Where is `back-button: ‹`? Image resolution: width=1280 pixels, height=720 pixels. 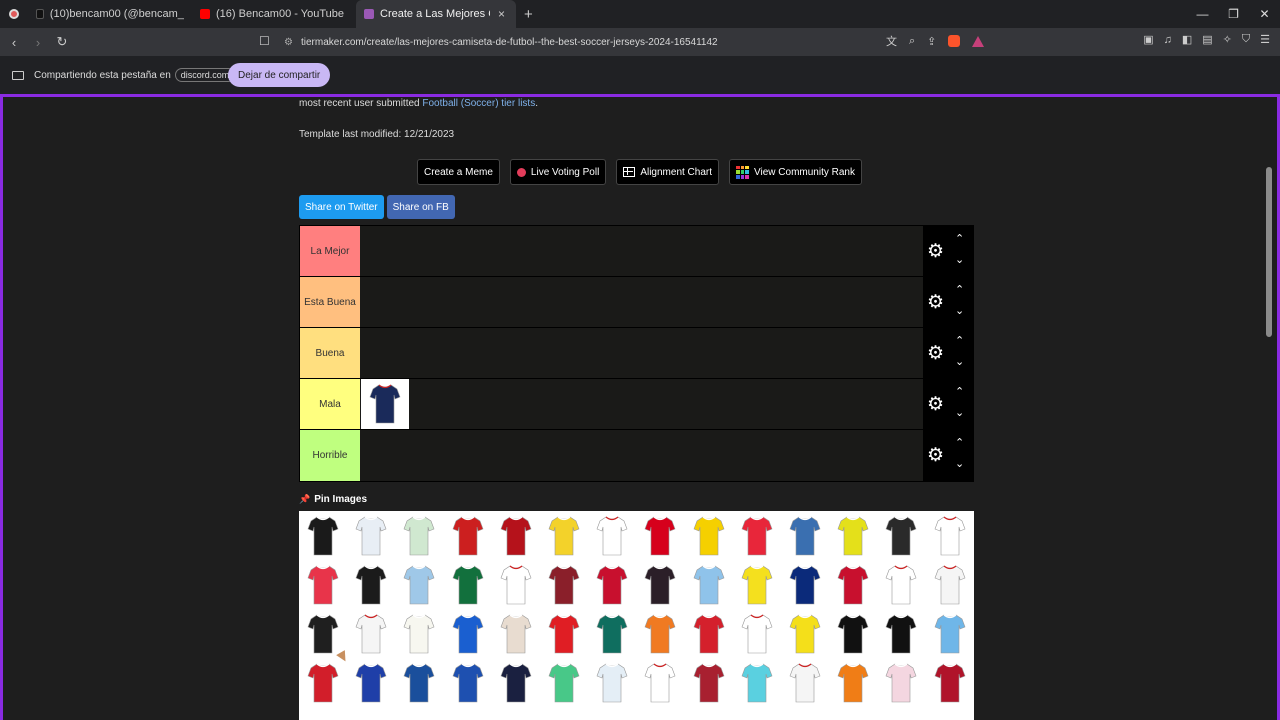
back-button: ‹ is located at coordinates (14, 42).